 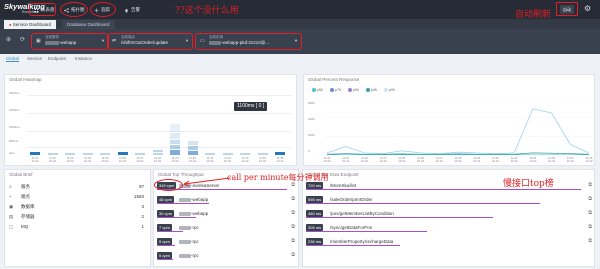 What do you see at coordinates (13, 59) in the screenshot?
I see `tab-global: Global` at bounding box center [13, 59].